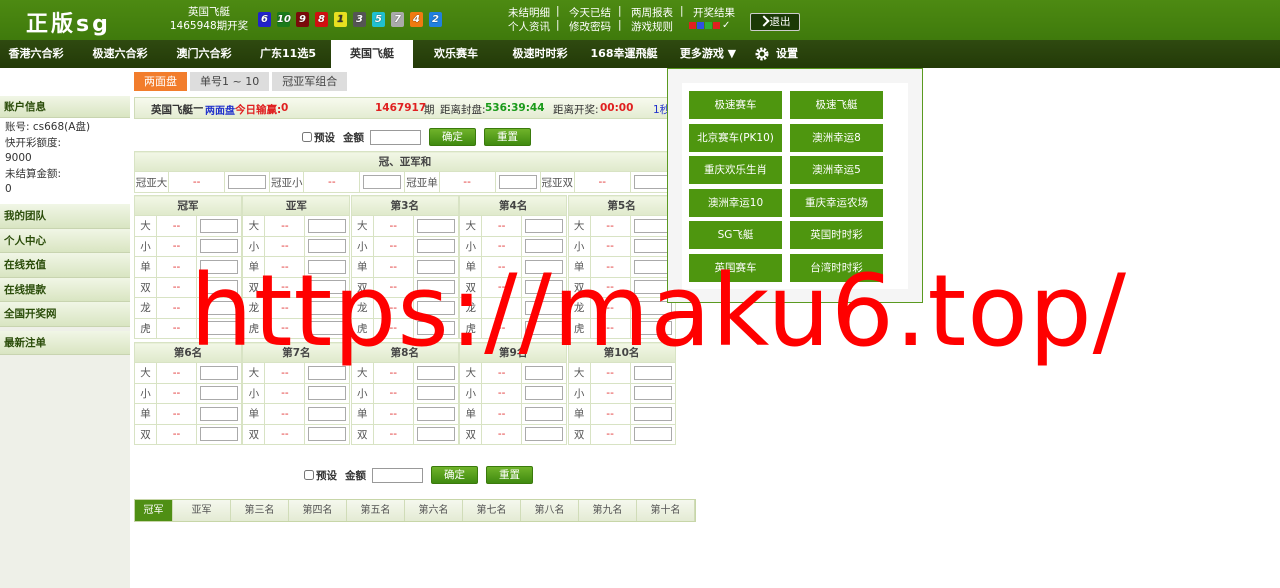  What do you see at coordinates (708, 54) in the screenshot?
I see `nav-more-games: 更多游戏 ▼` at bounding box center [708, 54].